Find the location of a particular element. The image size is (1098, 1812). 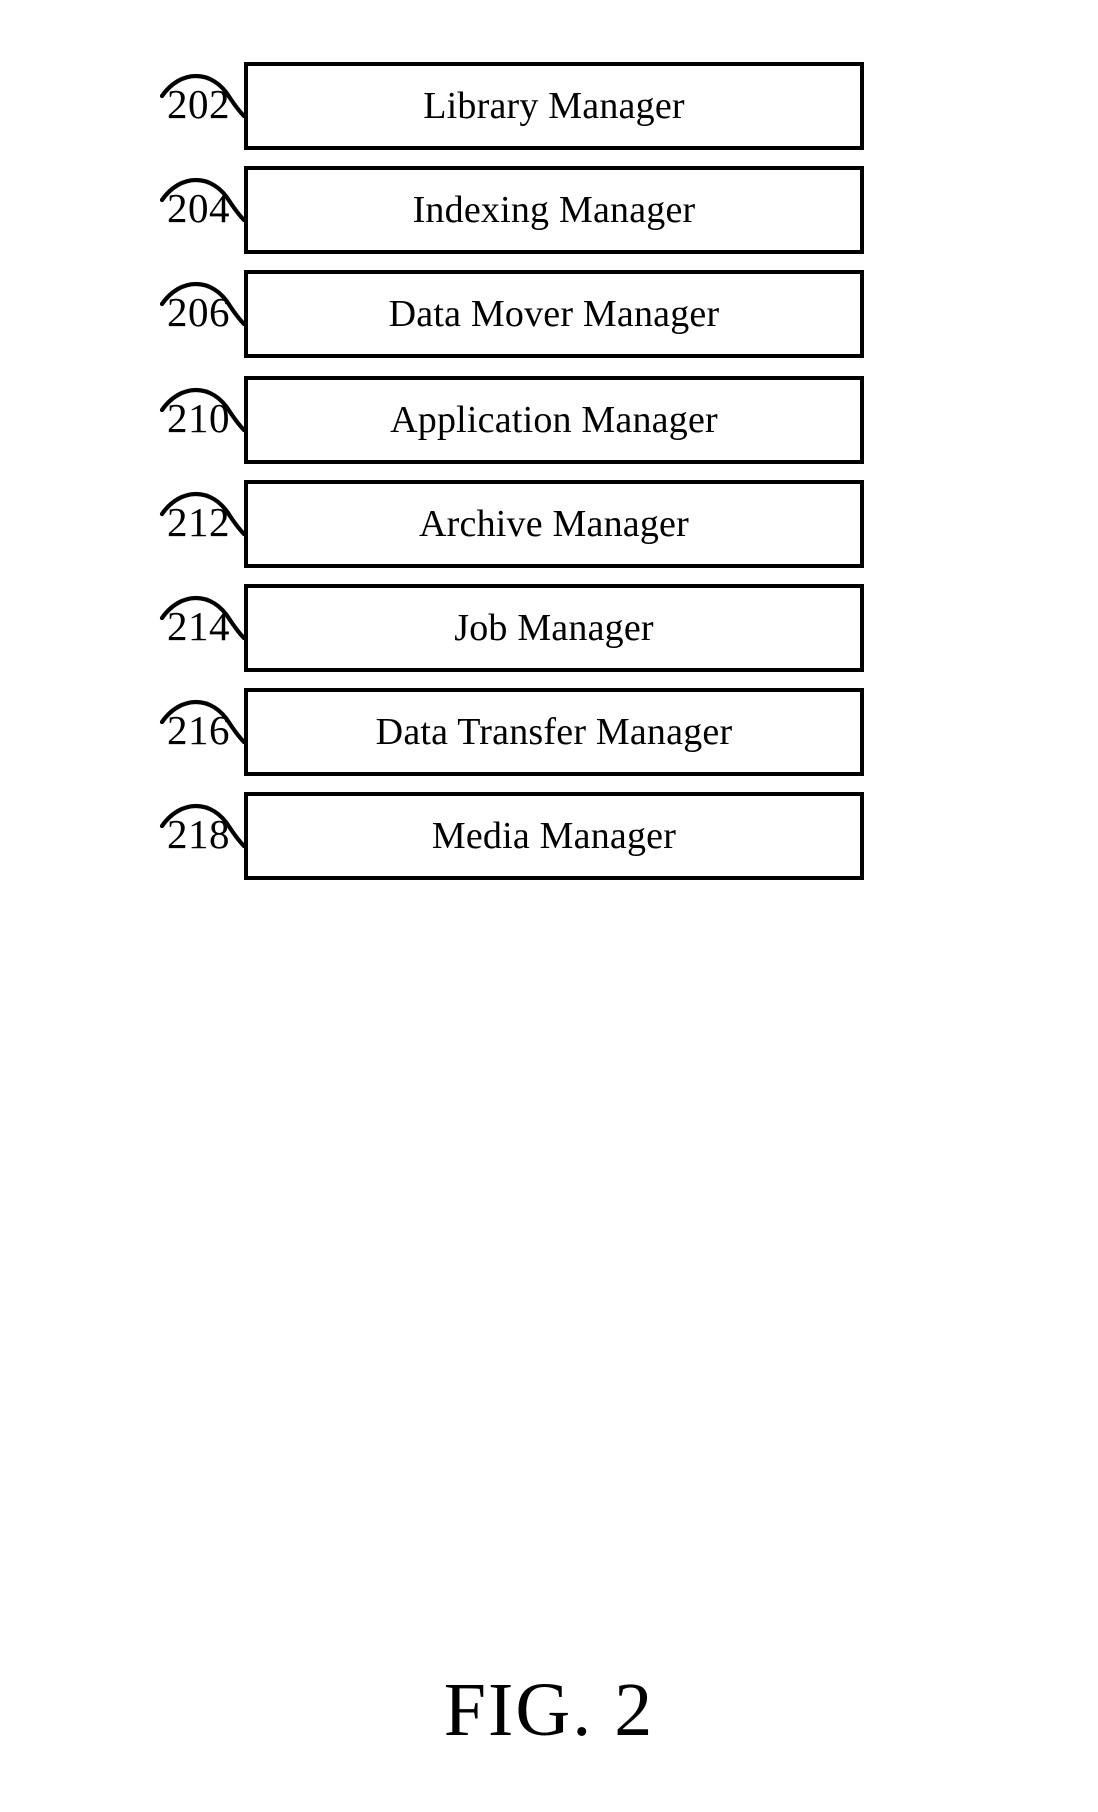

figure-caption: FIG. 2 is located at coordinates (549, 1710).